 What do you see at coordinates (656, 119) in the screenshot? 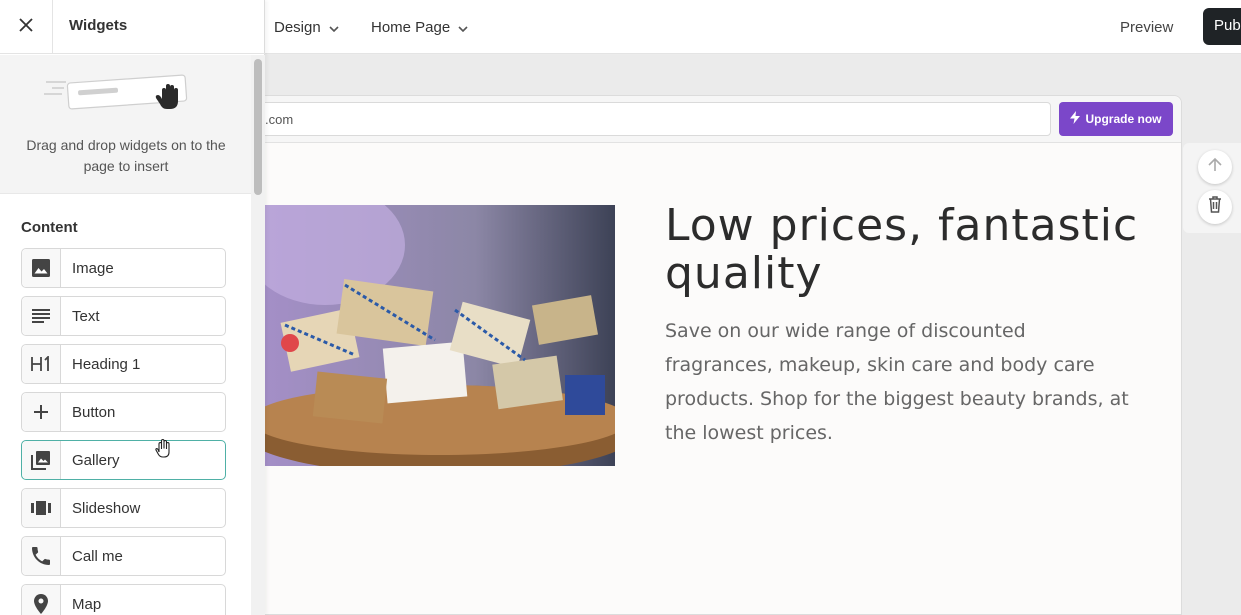
I see `url-field: .com` at bounding box center [656, 119].